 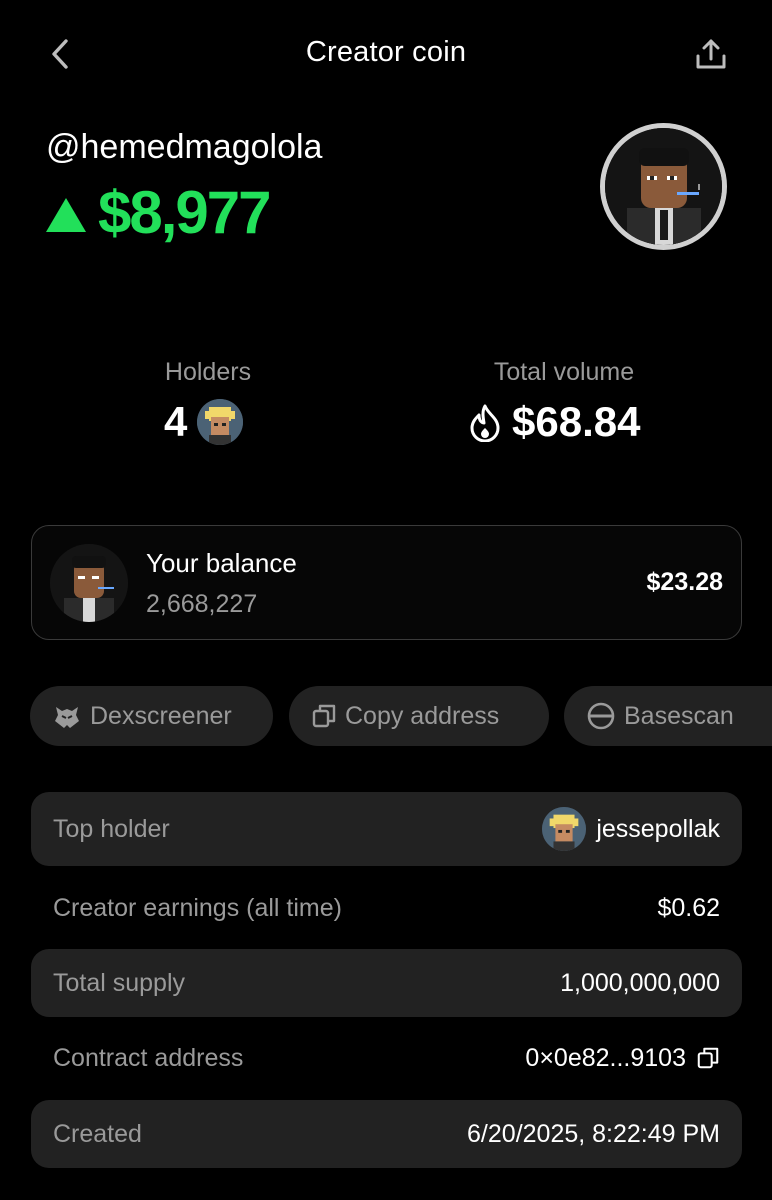 What do you see at coordinates (202, 604) in the screenshot?
I see `balance-token-amount: 2,668,227` at bounding box center [202, 604].